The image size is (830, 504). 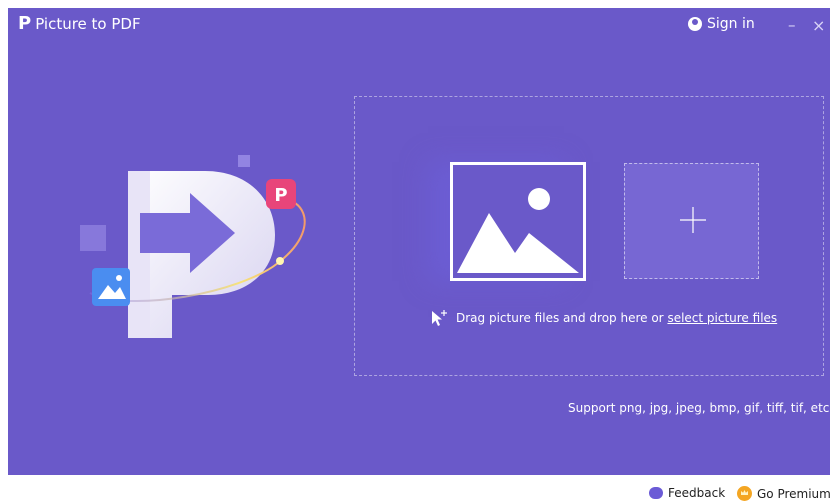 I want to click on sign-in-button: Sign in, so click(x=721, y=24).